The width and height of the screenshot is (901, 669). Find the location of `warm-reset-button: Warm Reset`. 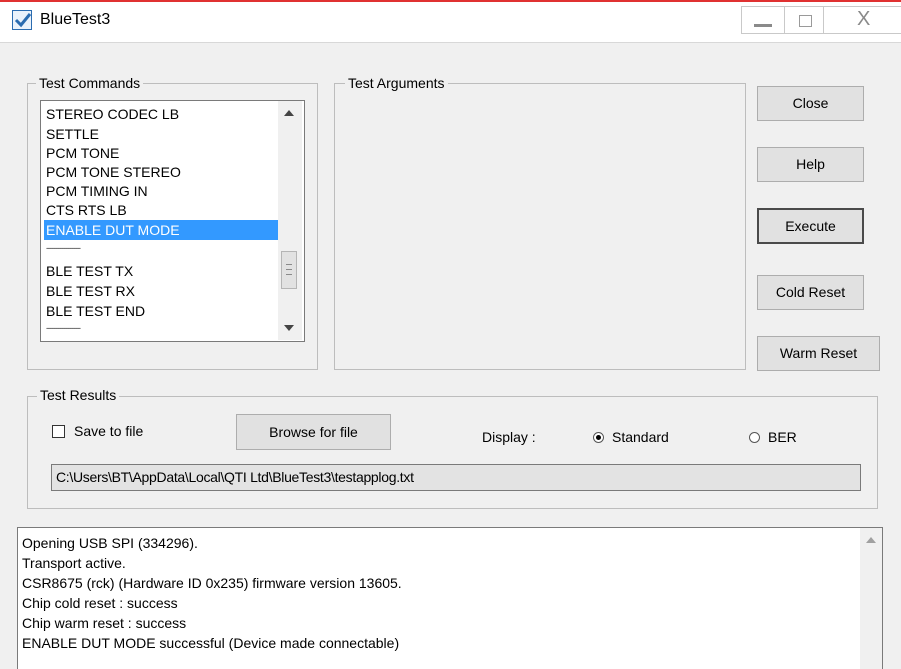

warm-reset-button: Warm Reset is located at coordinates (818, 353).